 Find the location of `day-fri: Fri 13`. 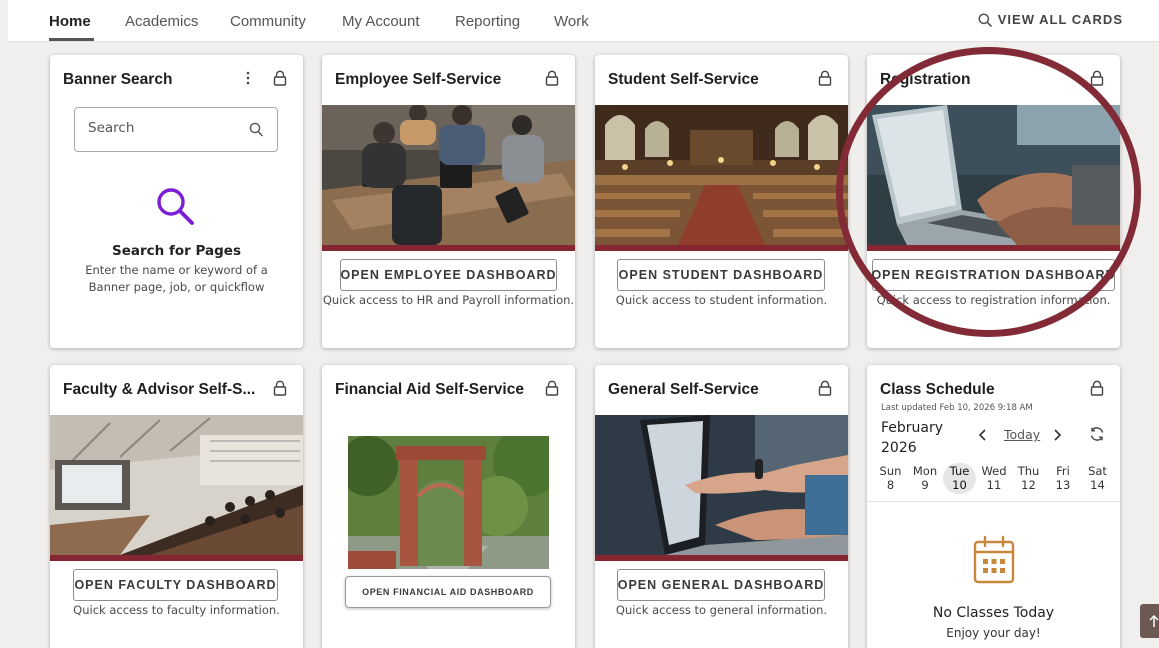

day-fri: Fri 13 is located at coordinates (1063, 478).